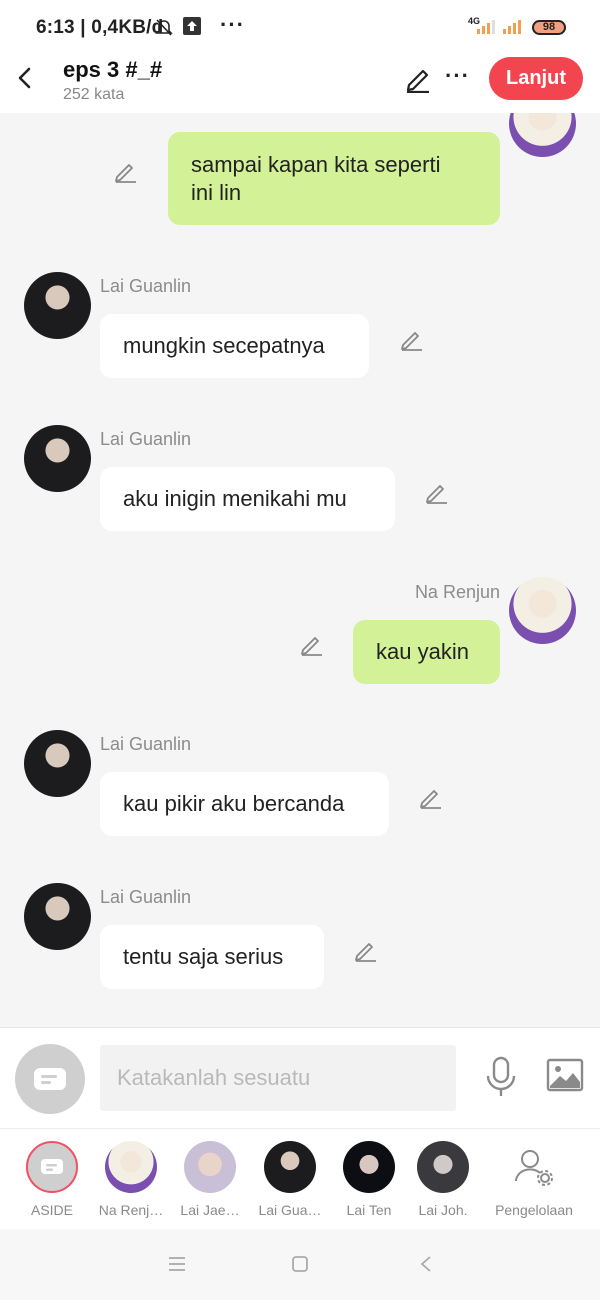  What do you see at coordinates (426, 1264) in the screenshot?
I see `system-back-icon` at bounding box center [426, 1264].